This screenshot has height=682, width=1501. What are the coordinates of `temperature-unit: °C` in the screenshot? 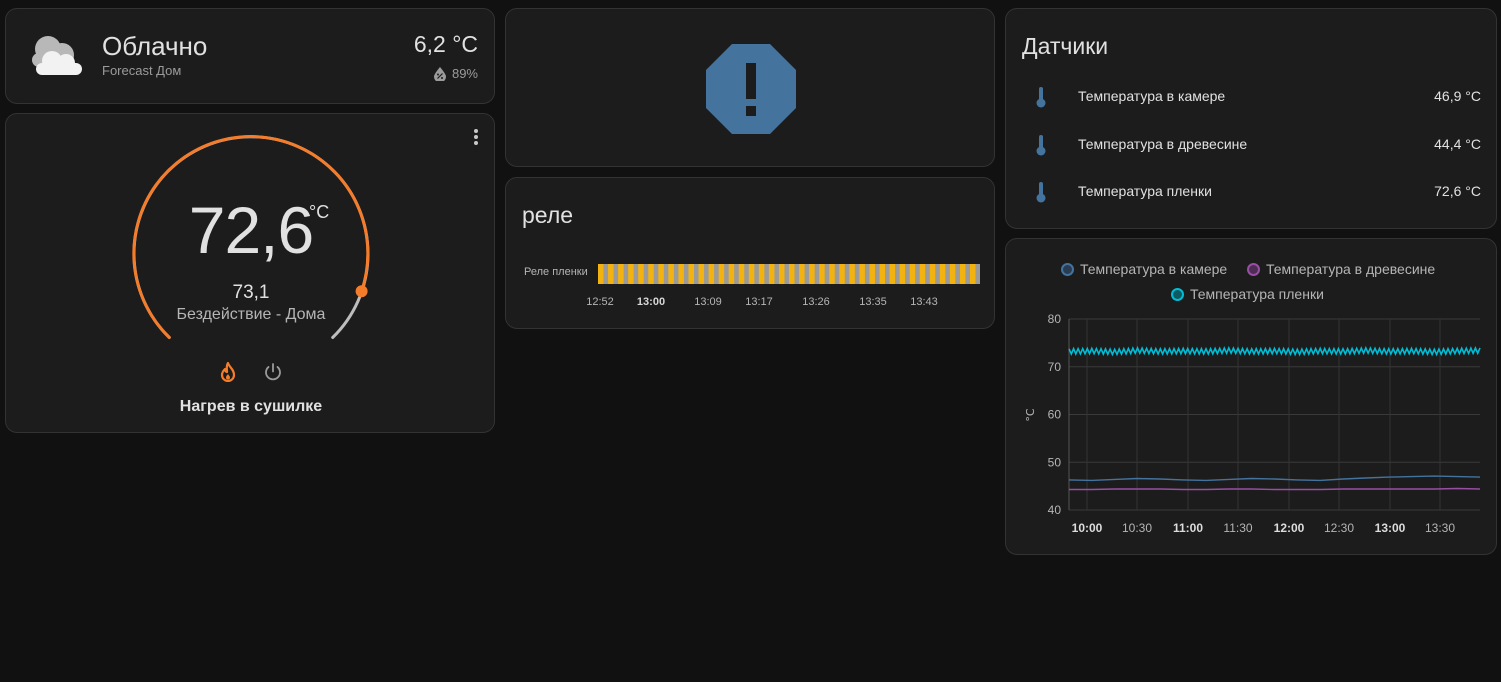 It's located at (319, 212).